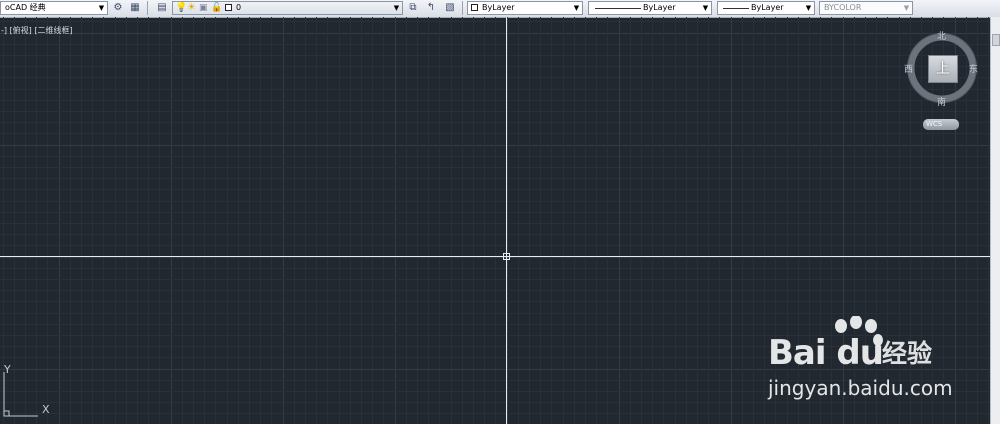 This screenshot has width=1000, height=424. I want to click on lineweight-value: ByLayer, so click(767, 7).